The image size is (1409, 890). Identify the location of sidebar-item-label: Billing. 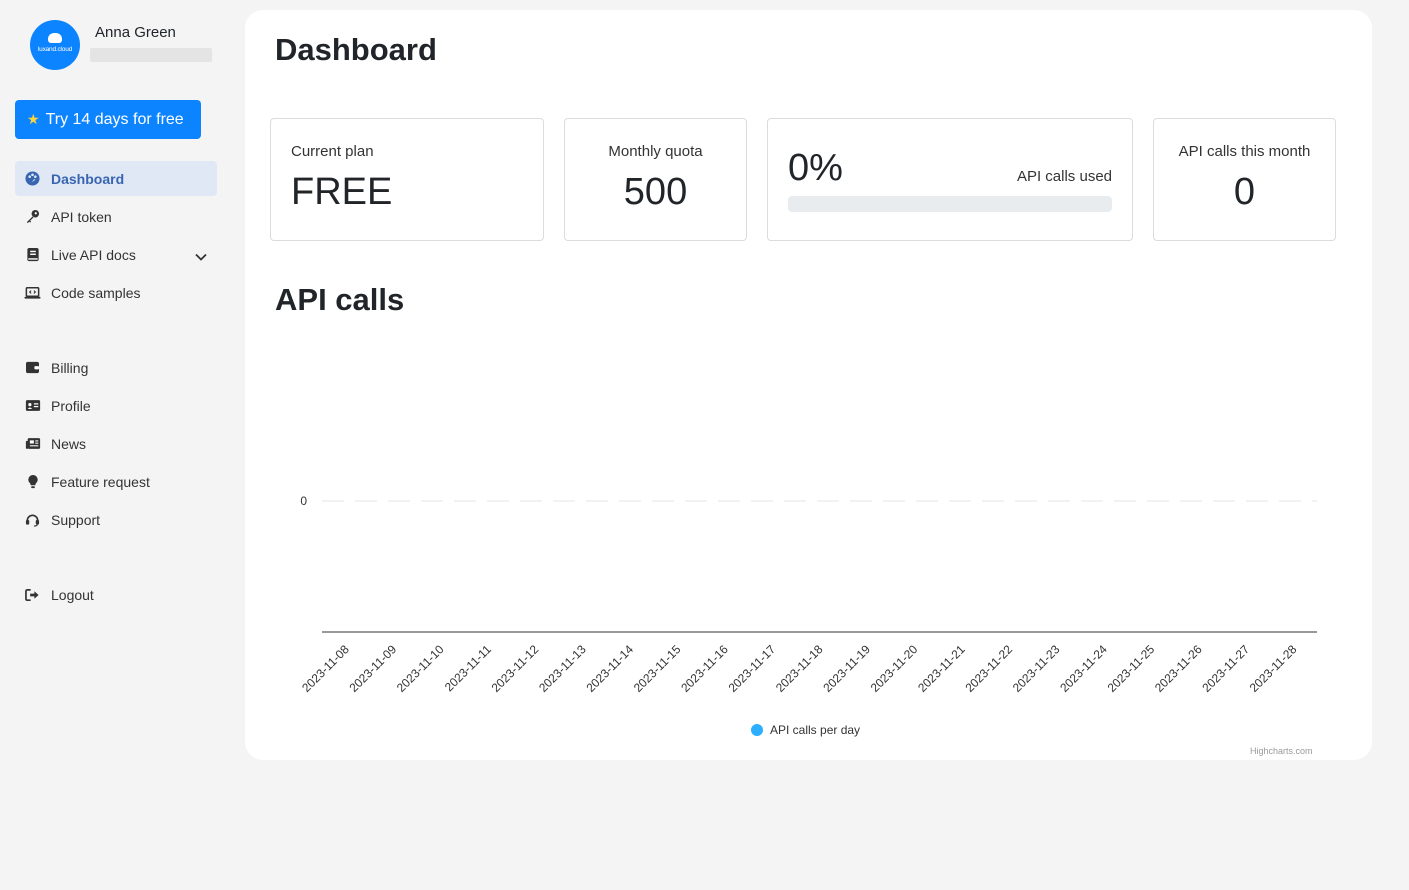
(70, 367).